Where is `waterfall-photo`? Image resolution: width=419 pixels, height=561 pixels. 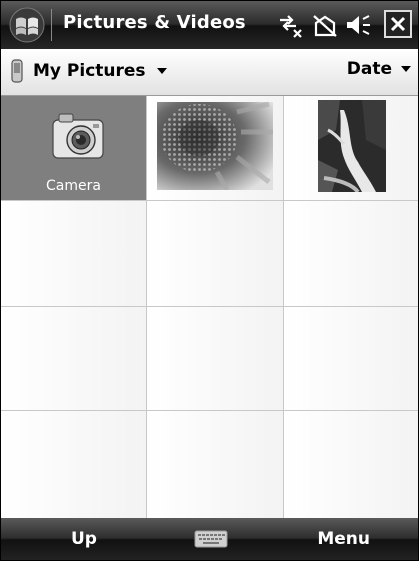
waterfall-photo is located at coordinates (352, 146).